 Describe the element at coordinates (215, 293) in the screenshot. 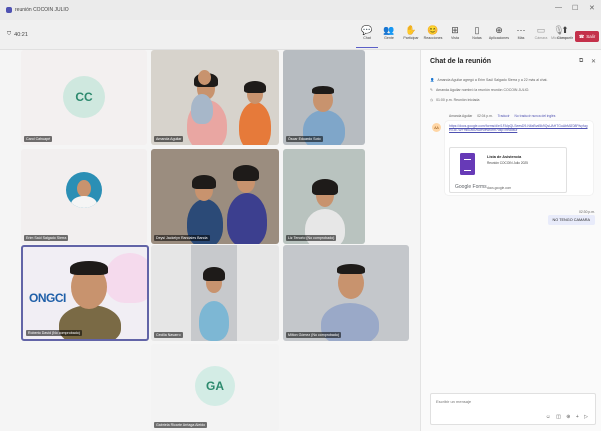

I see `participant-tile-cecilia: Cecilia Navarro` at that location.